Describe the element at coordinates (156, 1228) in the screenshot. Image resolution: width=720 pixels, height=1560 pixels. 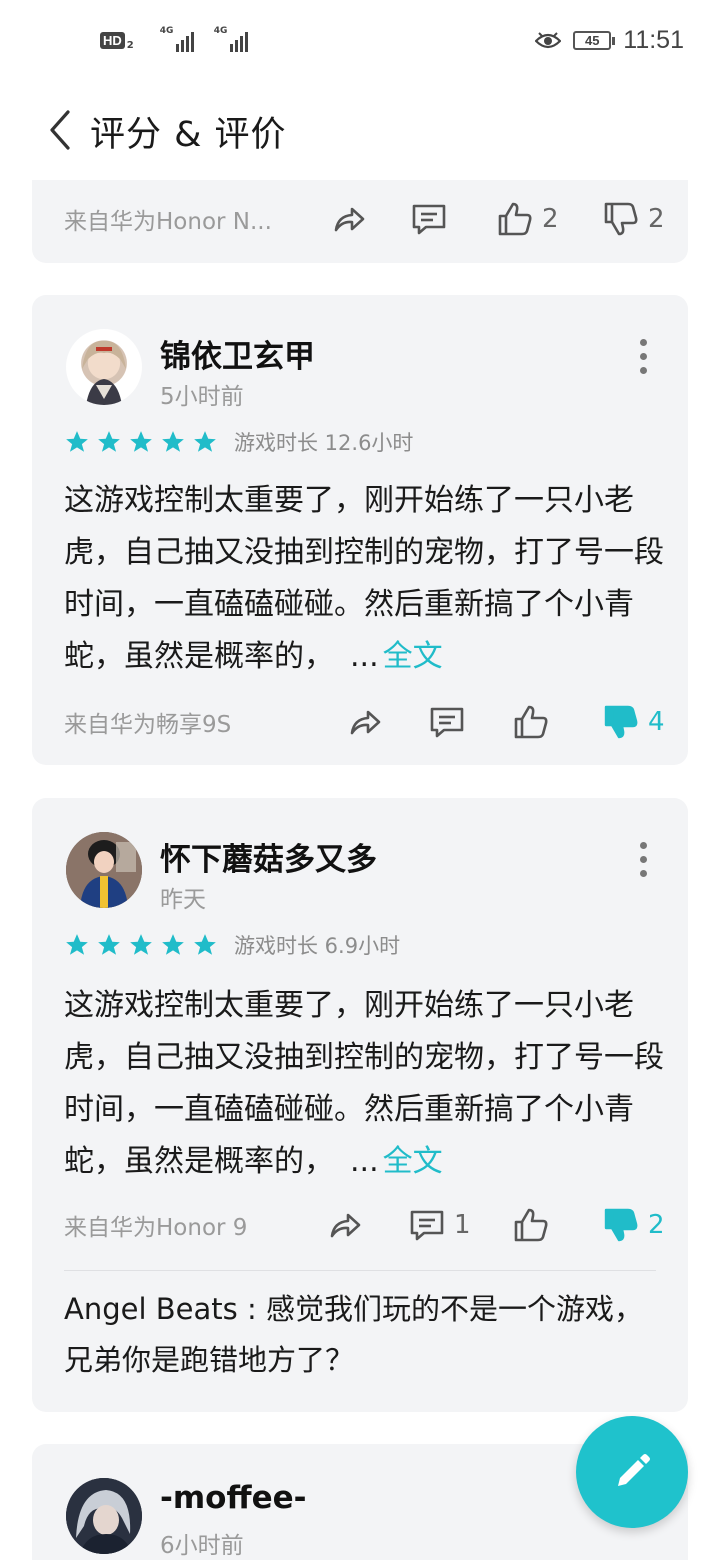
I see `device-label: 来自华为Honor 9` at that location.